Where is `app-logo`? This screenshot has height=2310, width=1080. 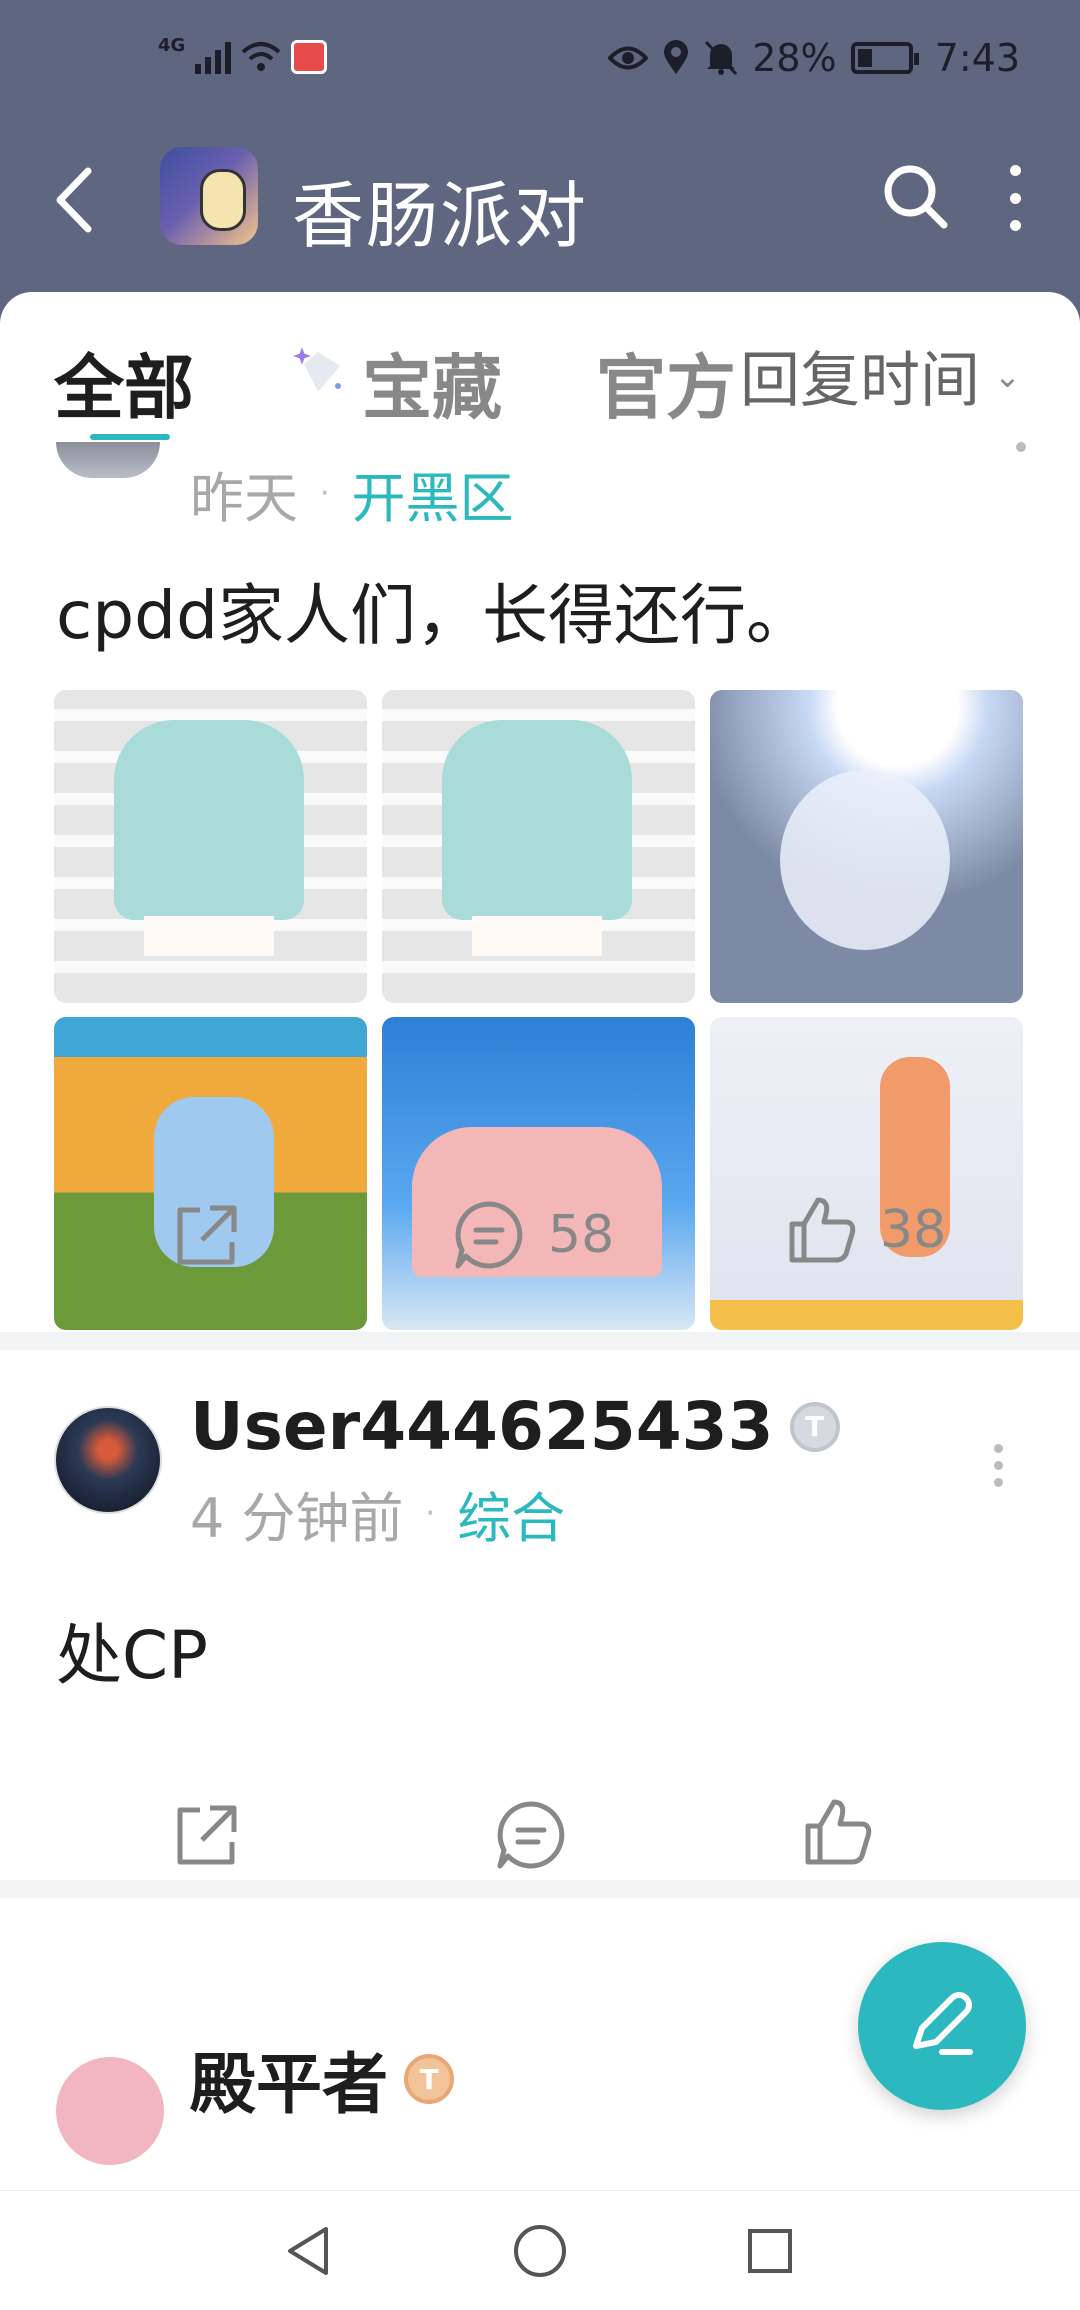
app-logo is located at coordinates (209, 196).